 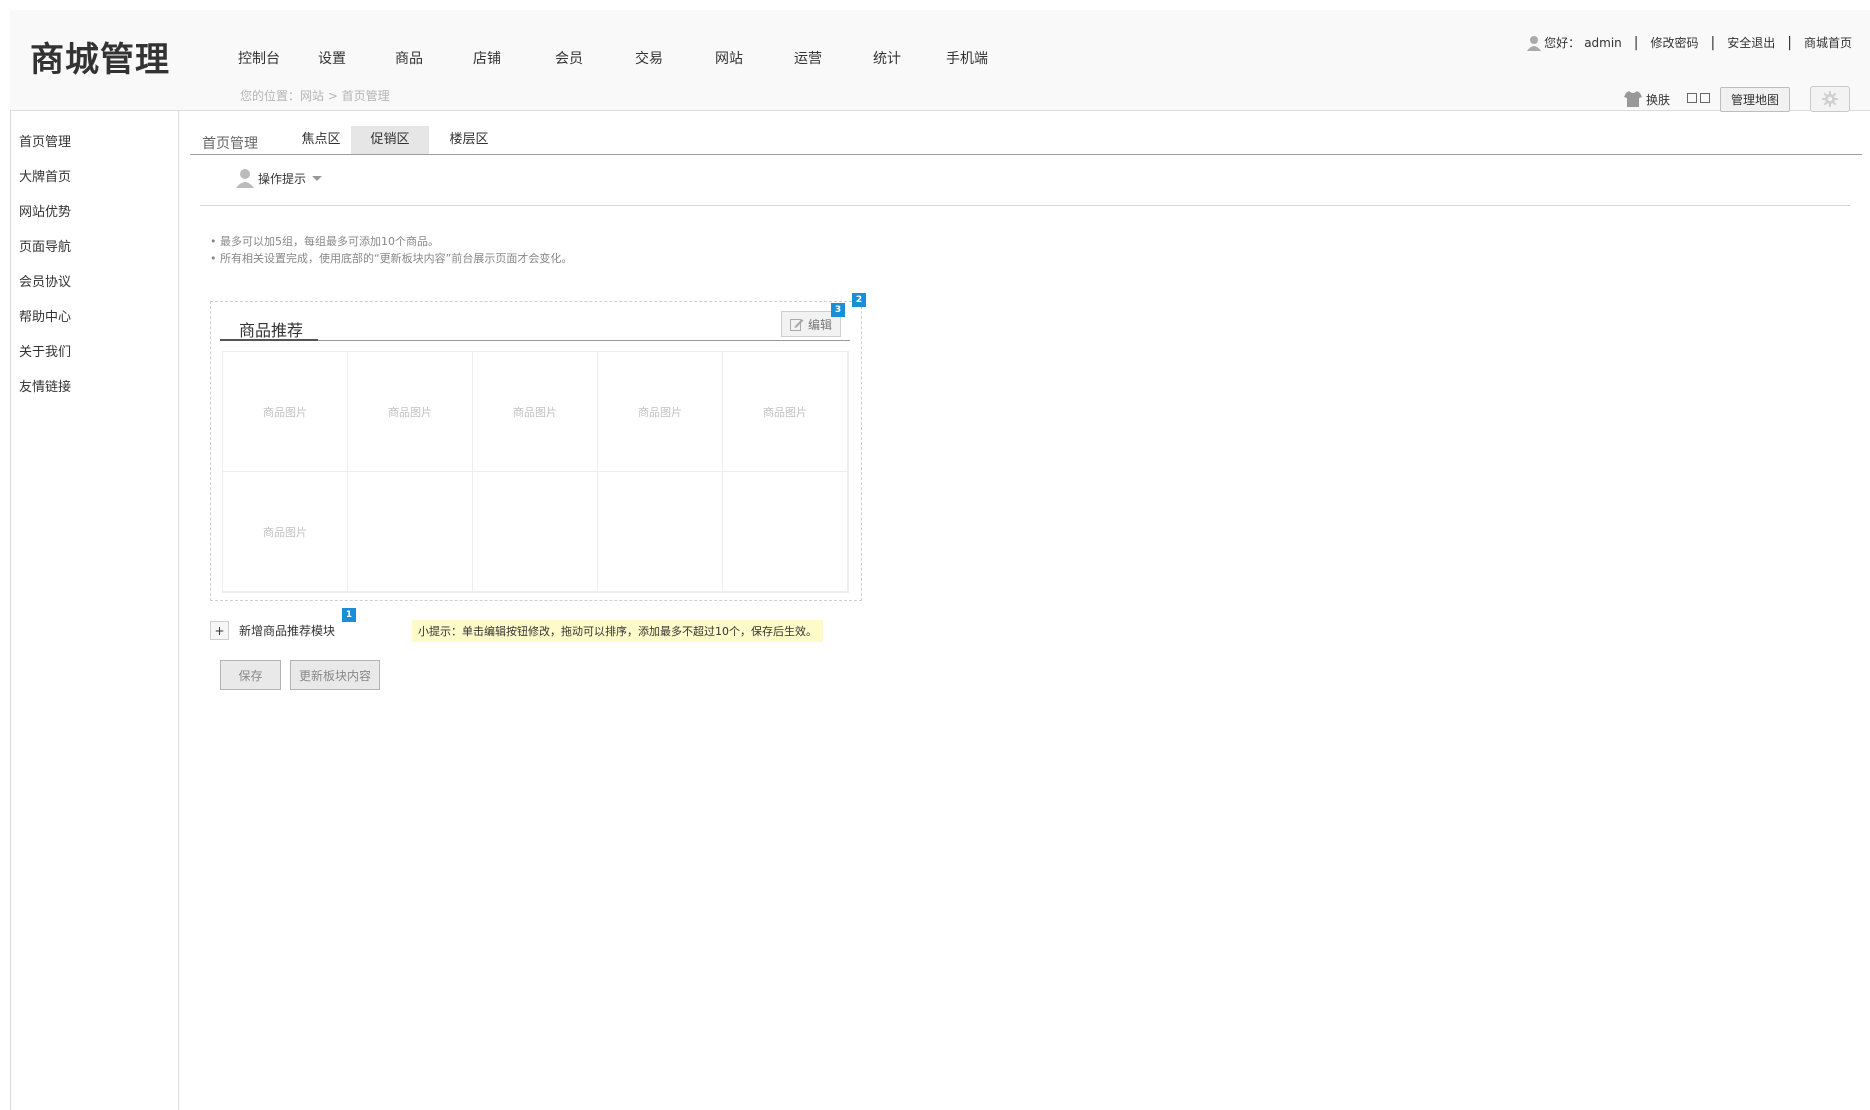 I want to click on sidebar: 首页管理 大牌首页 网站优势 页面导航 会员协议 帮助中心 关于我们 友情链接, so click(x=94, y=610).